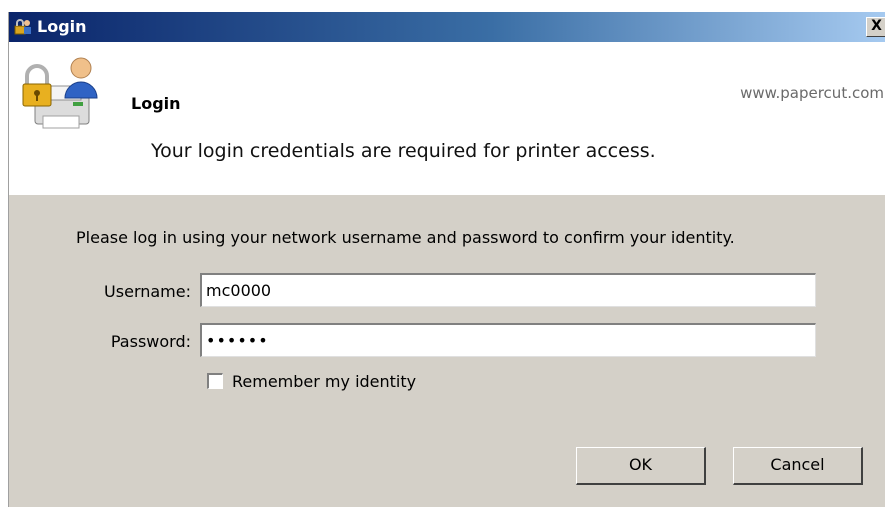 The width and height of the screenshot is (885, 507). I want to click on password-label: Password:, so click(150, 341).